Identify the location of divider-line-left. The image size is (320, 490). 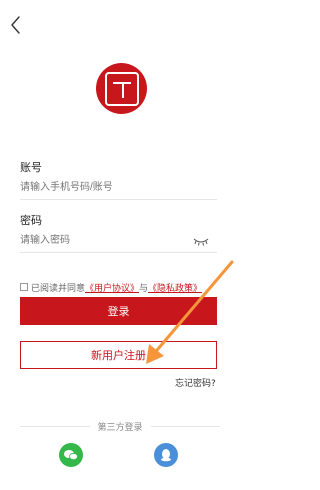
(55, 426).